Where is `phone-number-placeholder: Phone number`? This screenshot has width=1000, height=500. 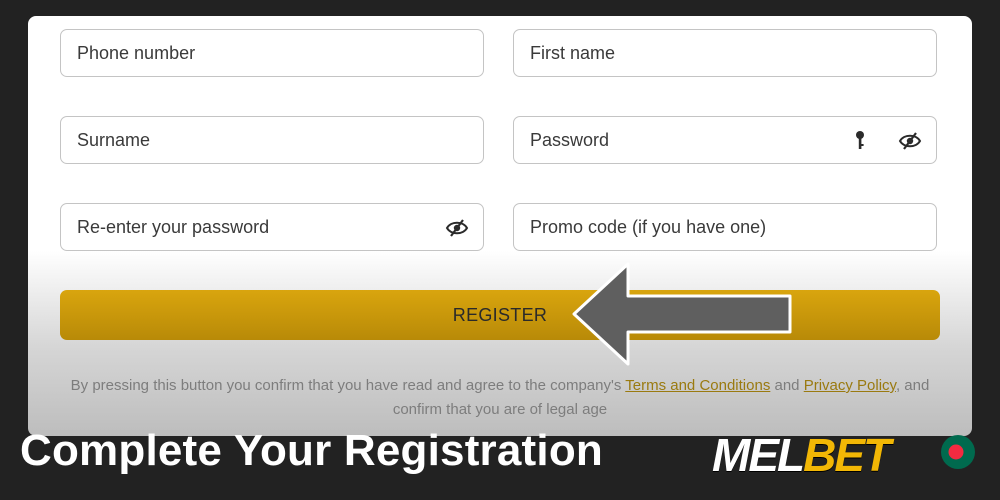 phone-number-placeholder: Phone number is located at coordinates (136, 52).